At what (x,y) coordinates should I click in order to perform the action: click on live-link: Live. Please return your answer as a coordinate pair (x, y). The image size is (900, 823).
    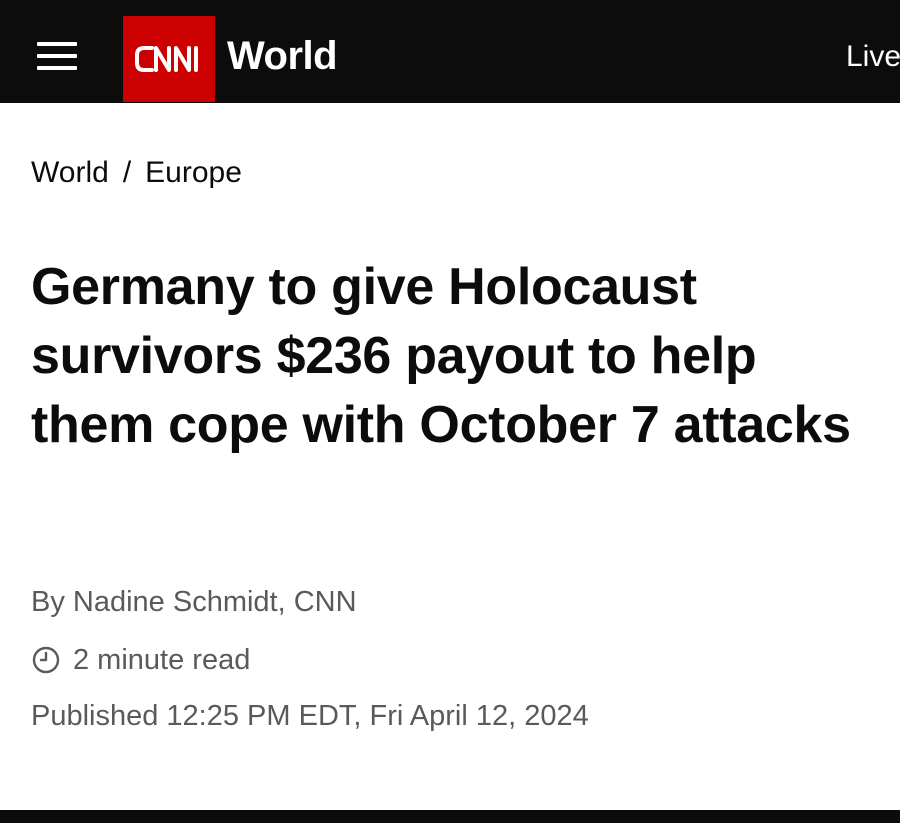
    Looking at the image, I should click on (873, 57).